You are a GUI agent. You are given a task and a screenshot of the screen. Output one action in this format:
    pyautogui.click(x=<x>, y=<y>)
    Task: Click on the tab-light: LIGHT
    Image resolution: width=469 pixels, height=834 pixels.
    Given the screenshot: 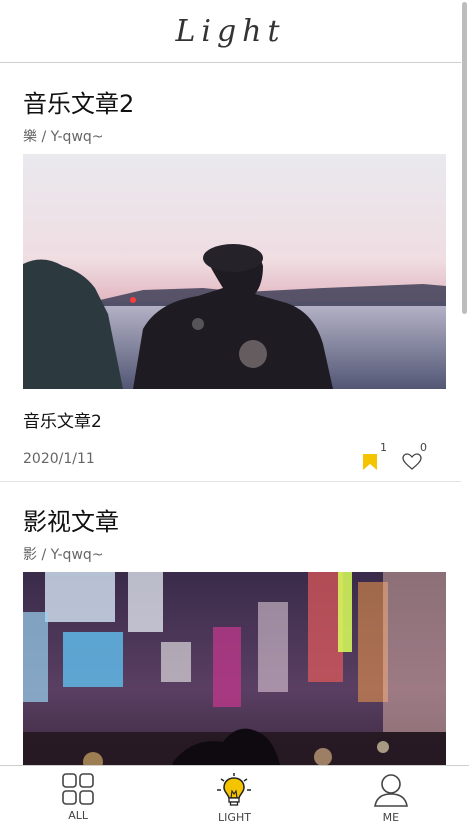 What is the action you would take?
    pyautogui.click(x=234, y=800)
    